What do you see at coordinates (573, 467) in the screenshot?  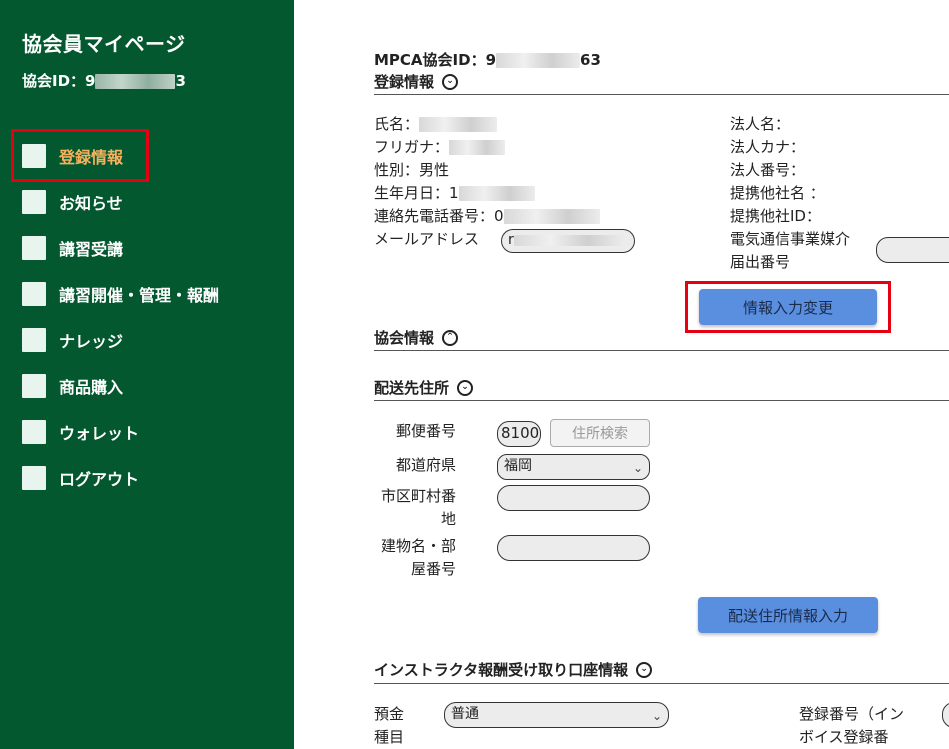 I see `prefecture-select: 福岡 ⌄` at bounding box center [573, 467].